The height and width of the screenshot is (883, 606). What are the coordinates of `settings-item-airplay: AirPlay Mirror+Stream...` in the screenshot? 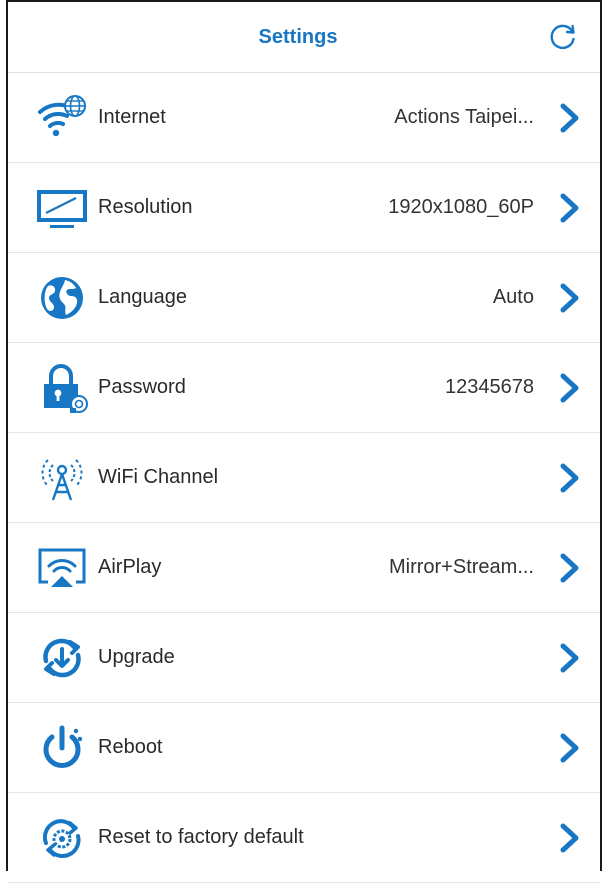 It's located at (304, 568).